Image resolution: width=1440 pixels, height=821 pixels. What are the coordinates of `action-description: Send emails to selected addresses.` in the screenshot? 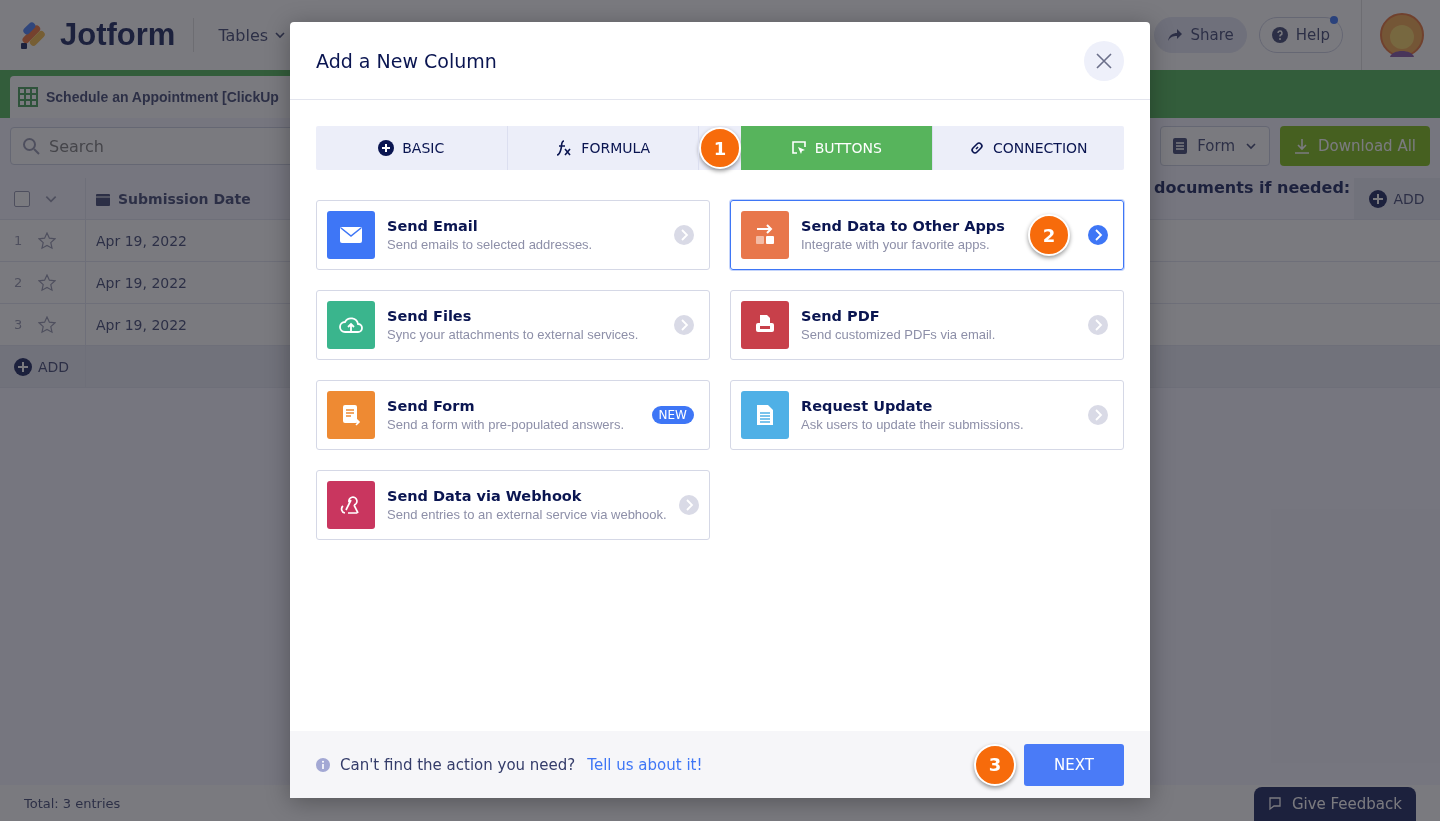 It's located at (490, 244).